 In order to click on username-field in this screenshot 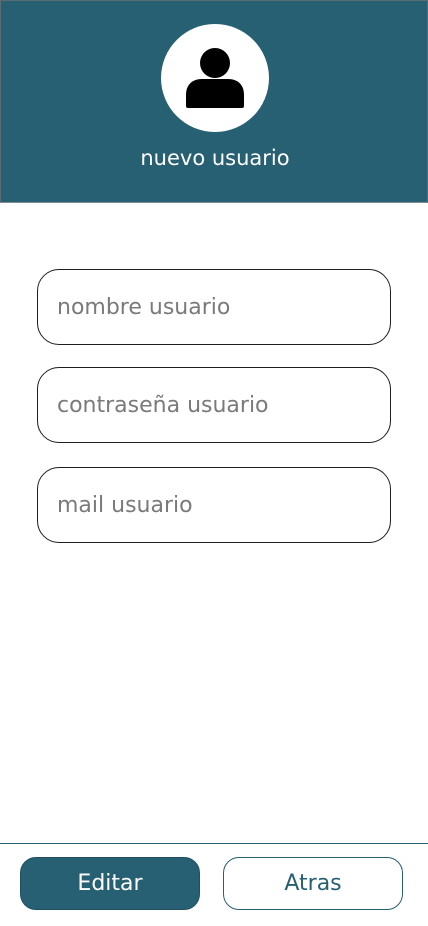, I will do `click(214, 307)`.